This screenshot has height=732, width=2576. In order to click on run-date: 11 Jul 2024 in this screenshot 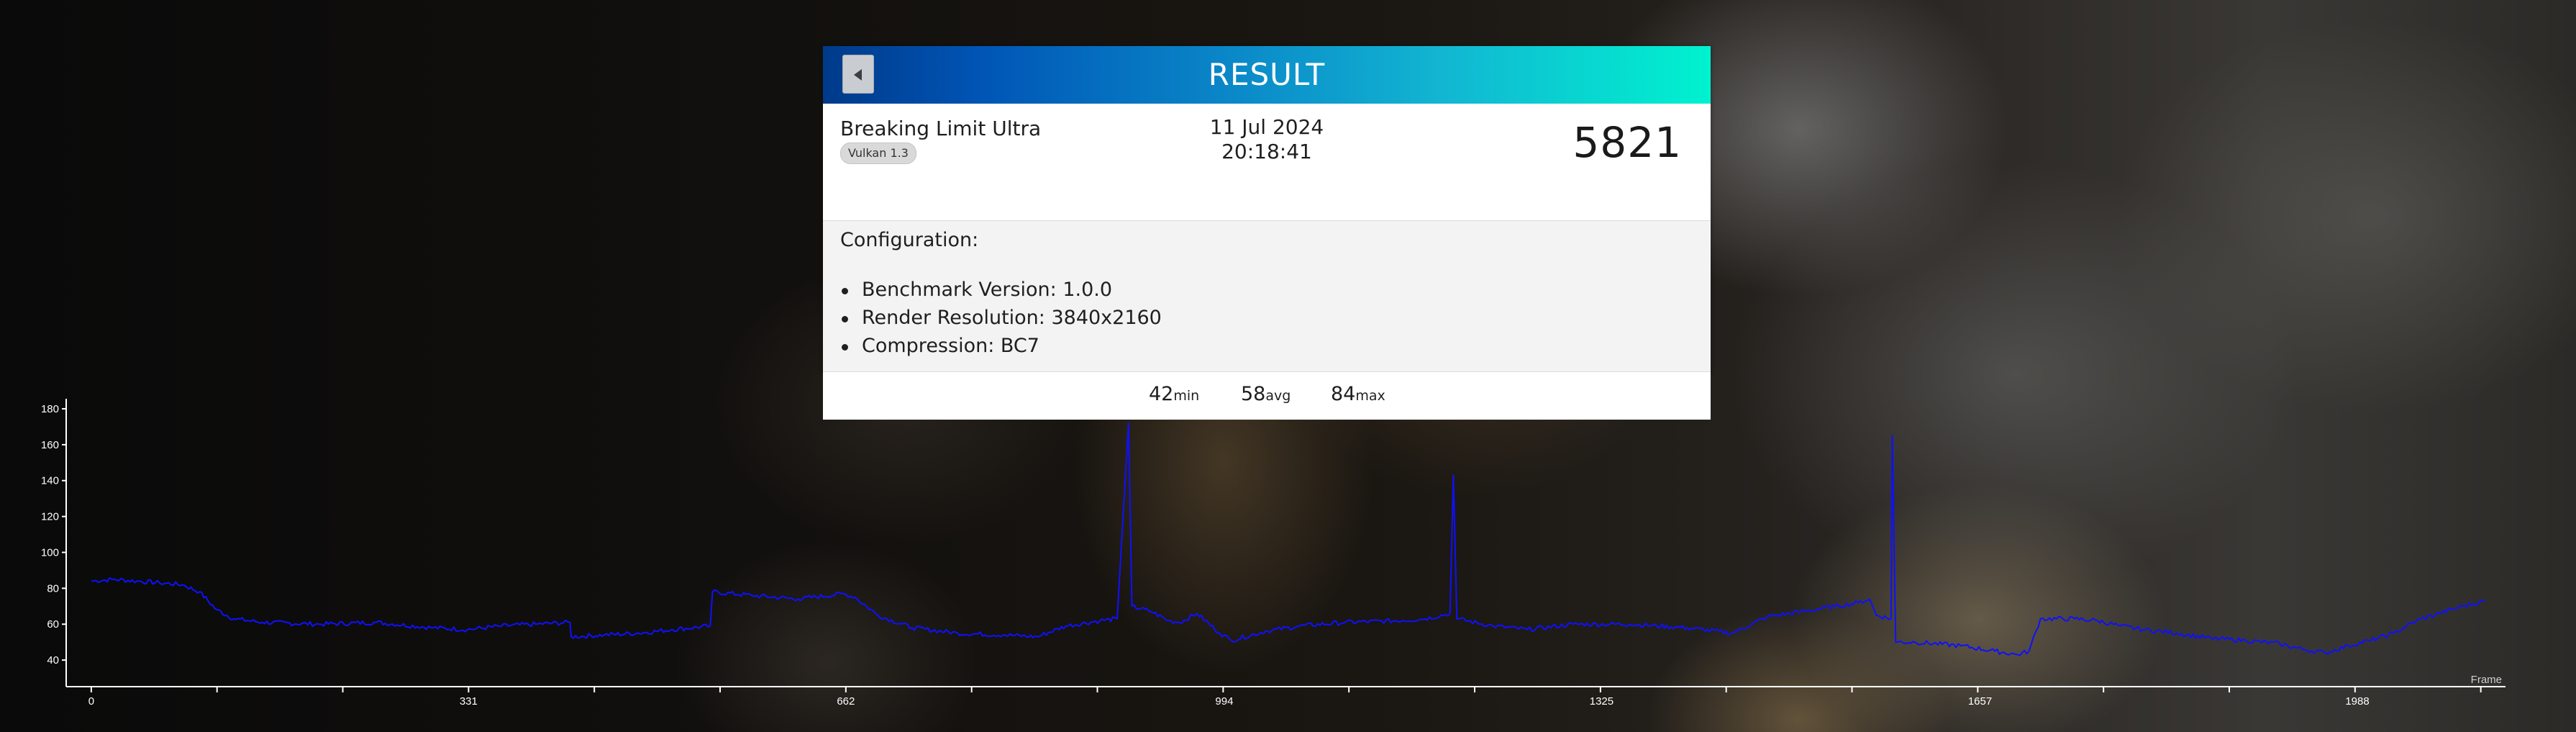, I will do `click(1266, 127)`.